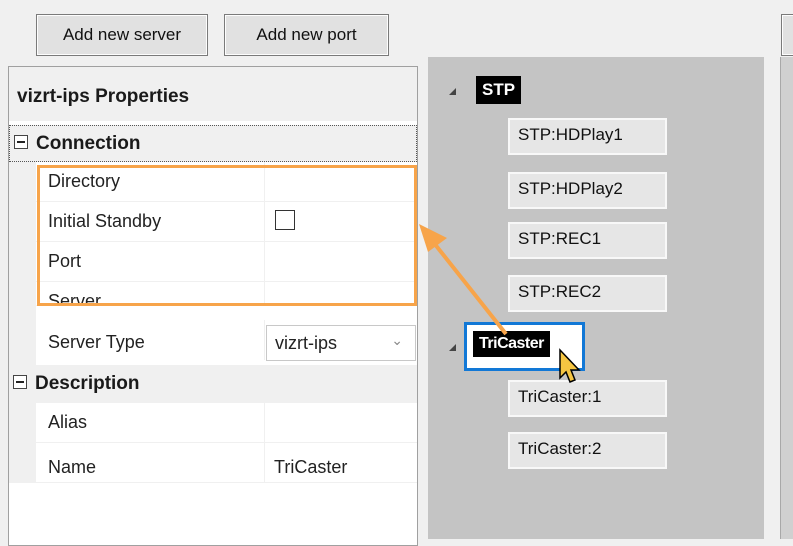 This screenshot has width=793, height=546. What do you see at coordinates (68, 422) in the screenshot?
I see `property-name: Alias` at bounding box center [68, 422].